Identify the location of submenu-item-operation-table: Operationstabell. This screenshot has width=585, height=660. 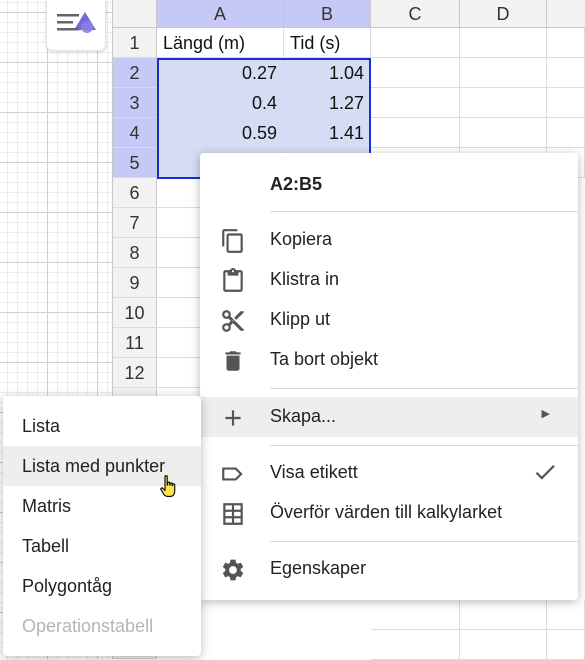
(102, 626).